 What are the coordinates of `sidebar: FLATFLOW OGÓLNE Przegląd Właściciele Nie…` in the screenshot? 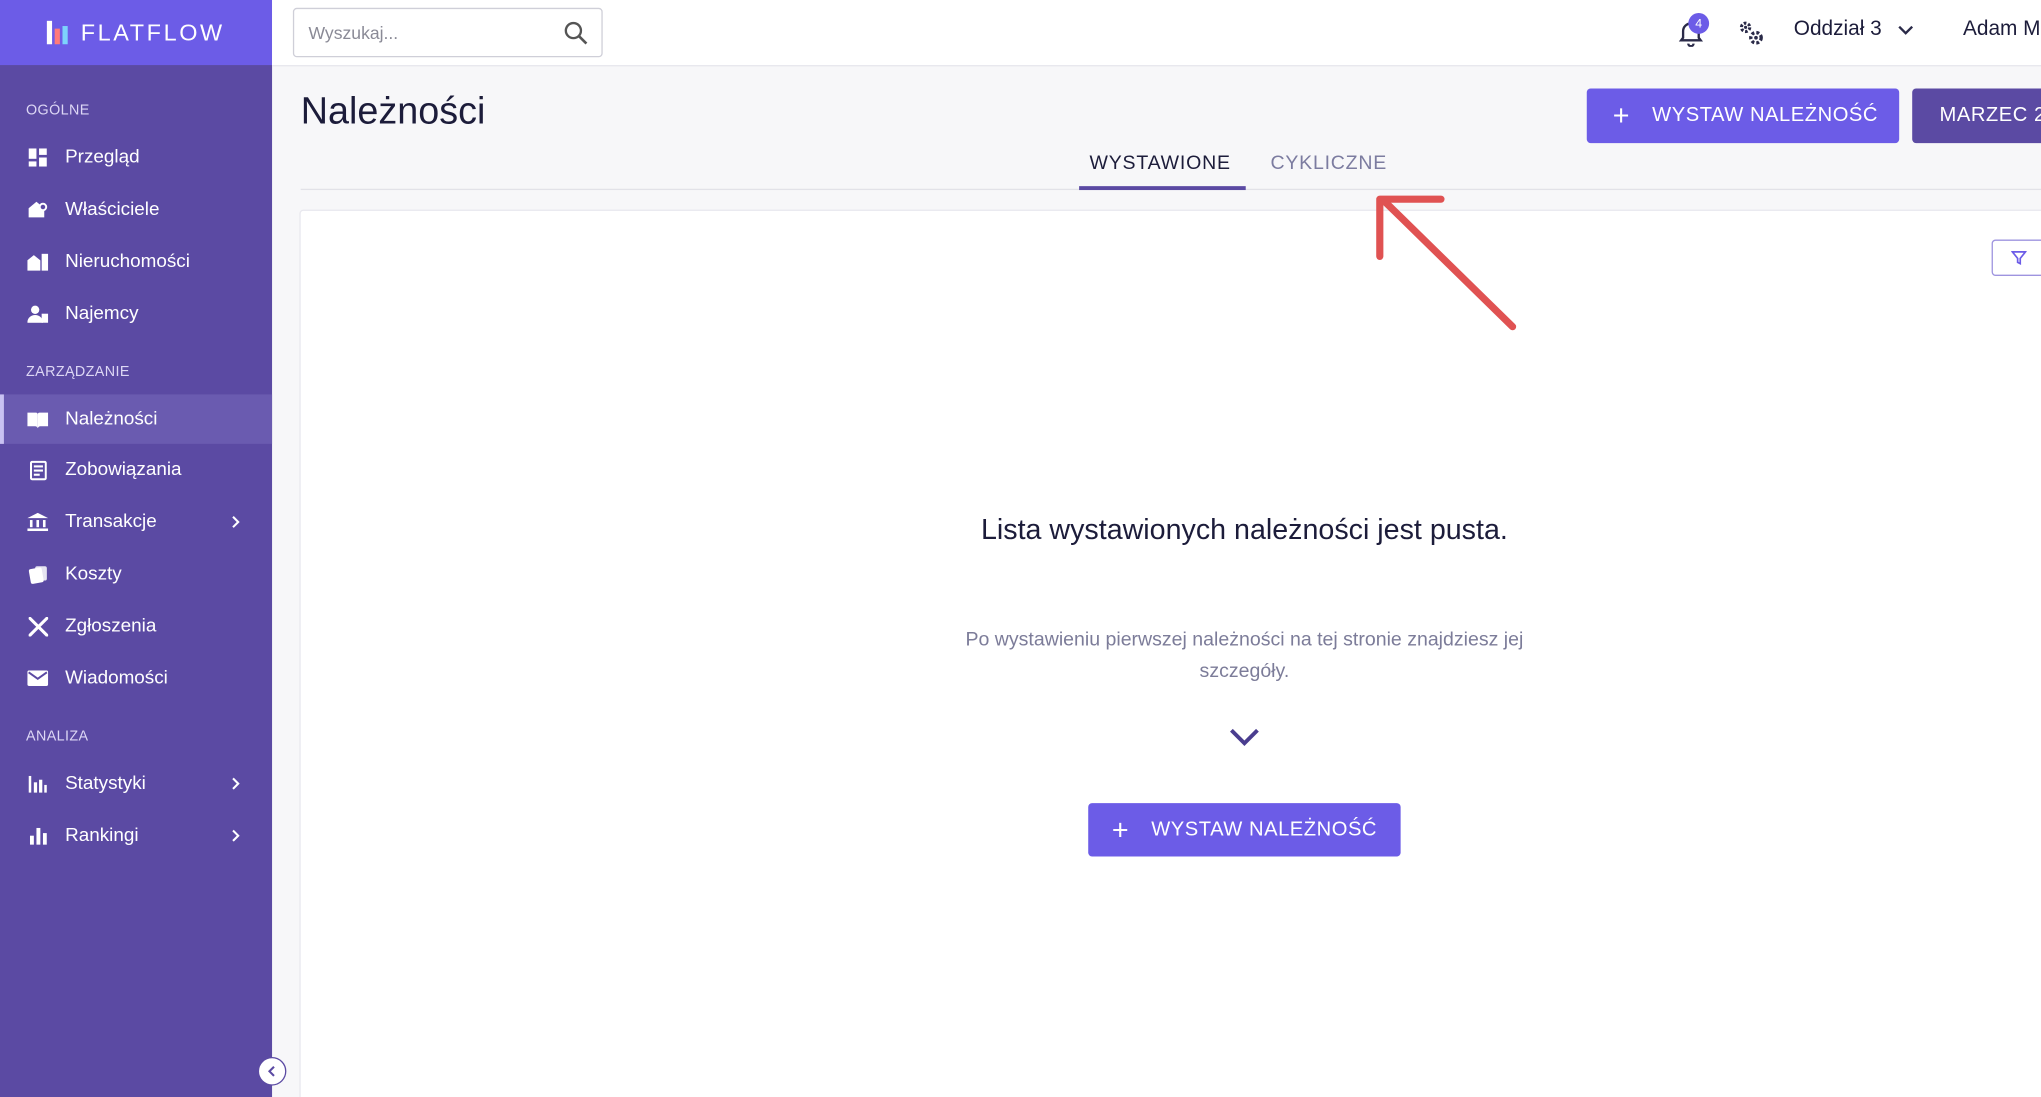 It's located at (136, 548).